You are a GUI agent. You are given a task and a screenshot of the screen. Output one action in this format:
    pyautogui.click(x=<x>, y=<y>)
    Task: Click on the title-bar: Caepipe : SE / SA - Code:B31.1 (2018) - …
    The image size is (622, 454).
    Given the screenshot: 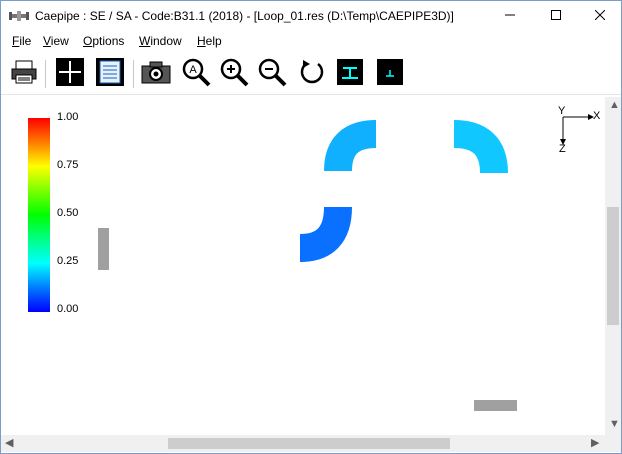 What is the action you would take?
    pyautogui.click(x=311, y=16)
    